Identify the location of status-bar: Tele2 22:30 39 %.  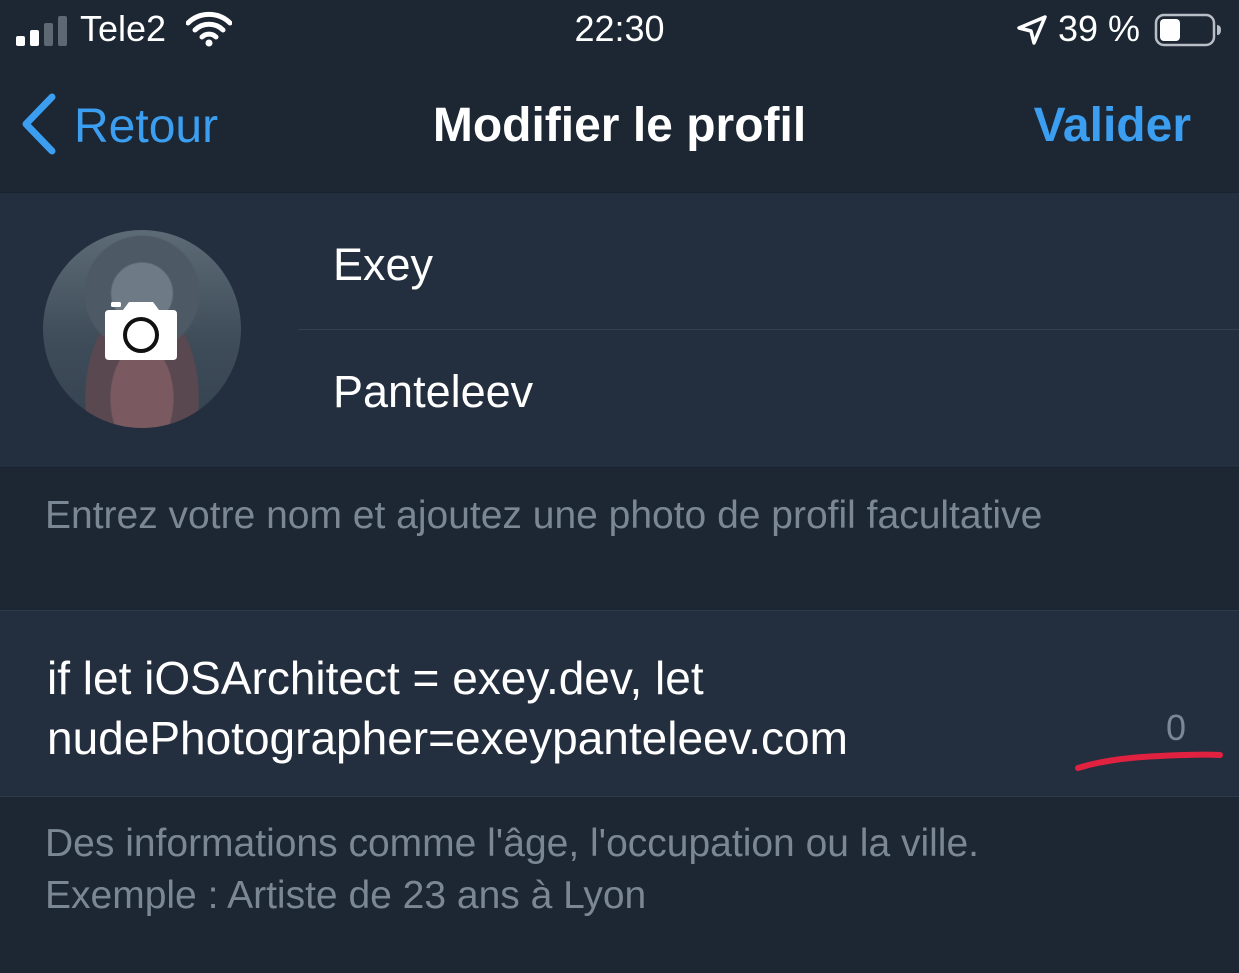
(619, 30).